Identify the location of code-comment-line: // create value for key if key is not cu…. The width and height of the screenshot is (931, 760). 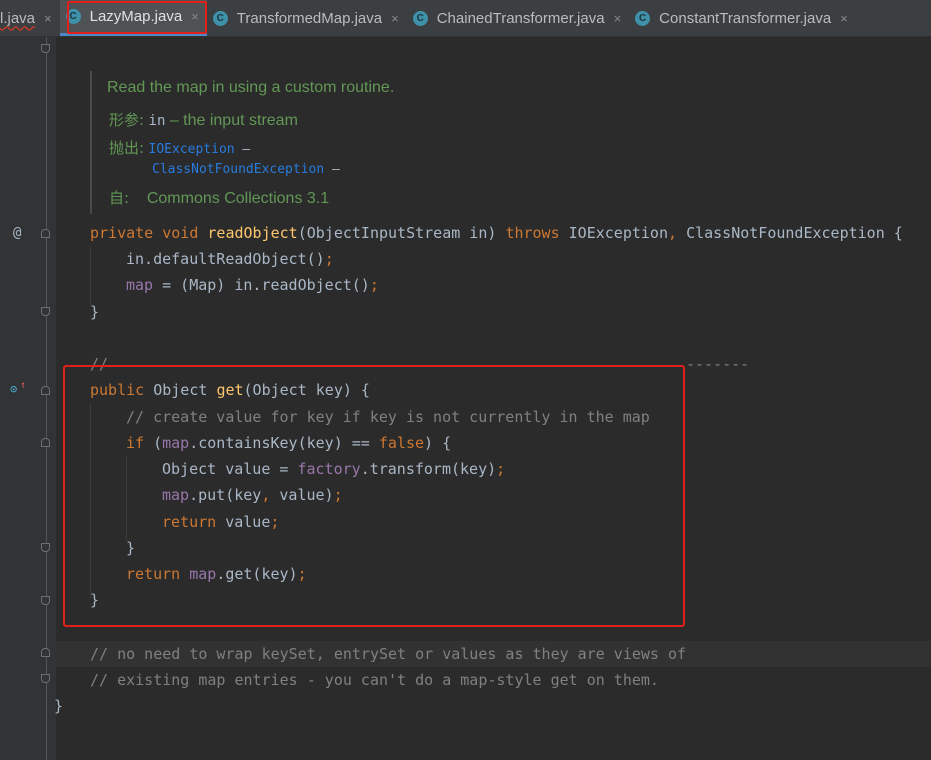
(388, 417).